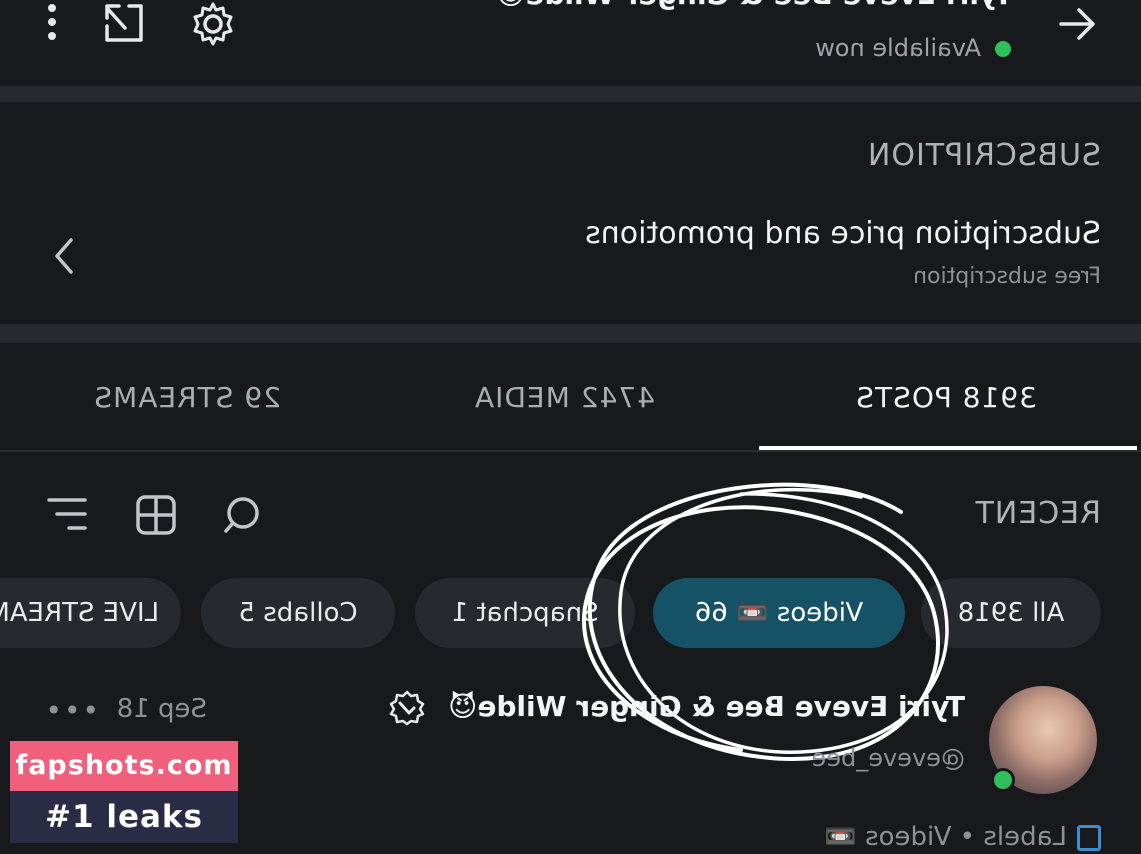  I want to click on grid-view-icon, so click(156, 515).